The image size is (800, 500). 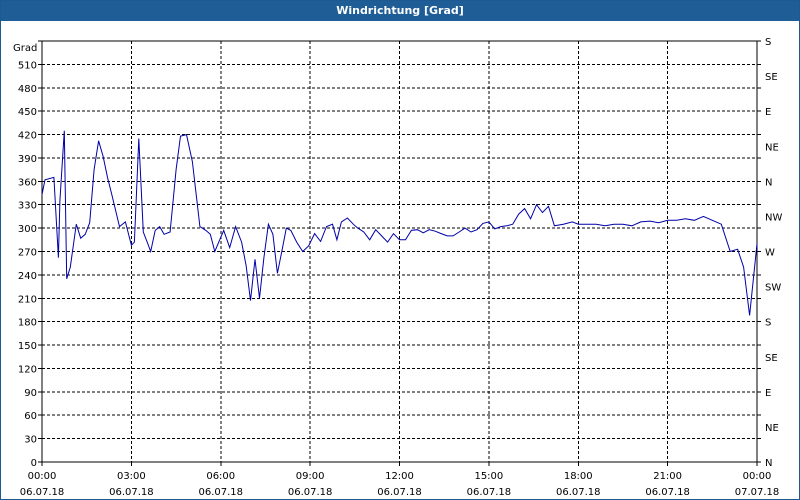 I want to click on x-tick-label-time: 21:00, so click(x=667, y=476).